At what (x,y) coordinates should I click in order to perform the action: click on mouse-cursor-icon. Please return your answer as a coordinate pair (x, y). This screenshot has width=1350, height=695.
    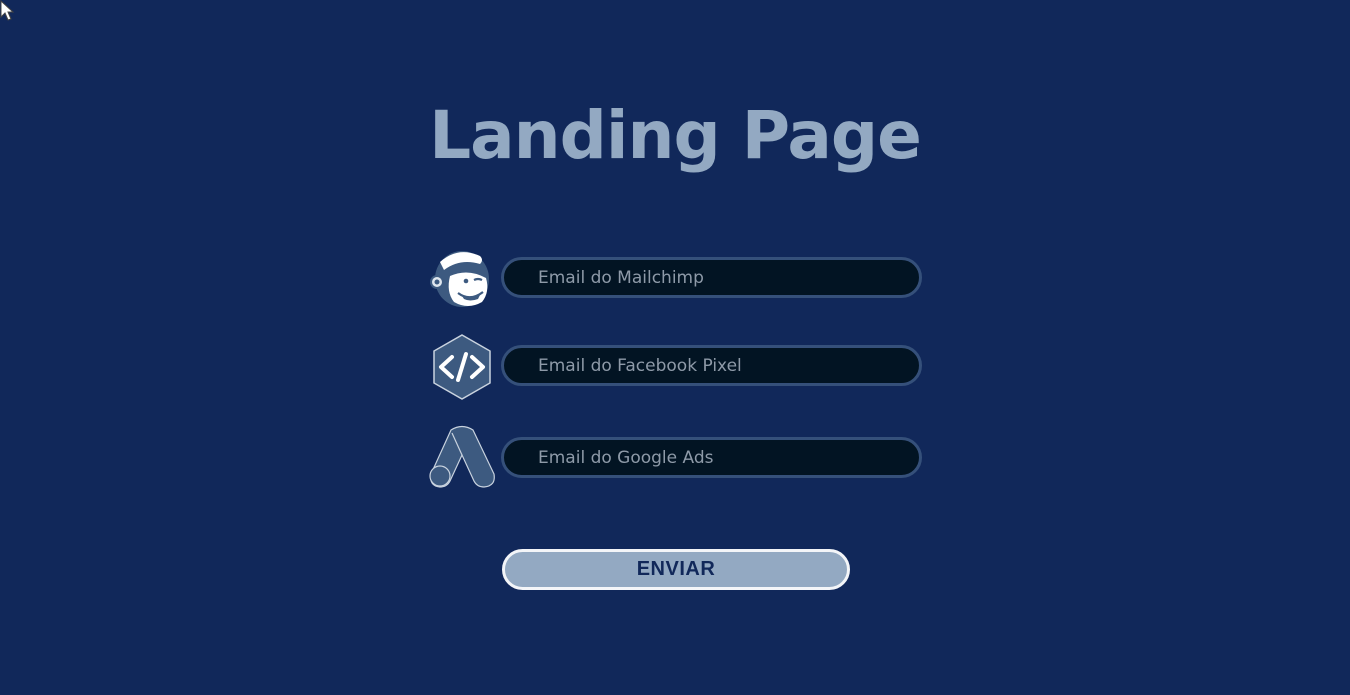
    Looking at the image, I should click on (7, 10).